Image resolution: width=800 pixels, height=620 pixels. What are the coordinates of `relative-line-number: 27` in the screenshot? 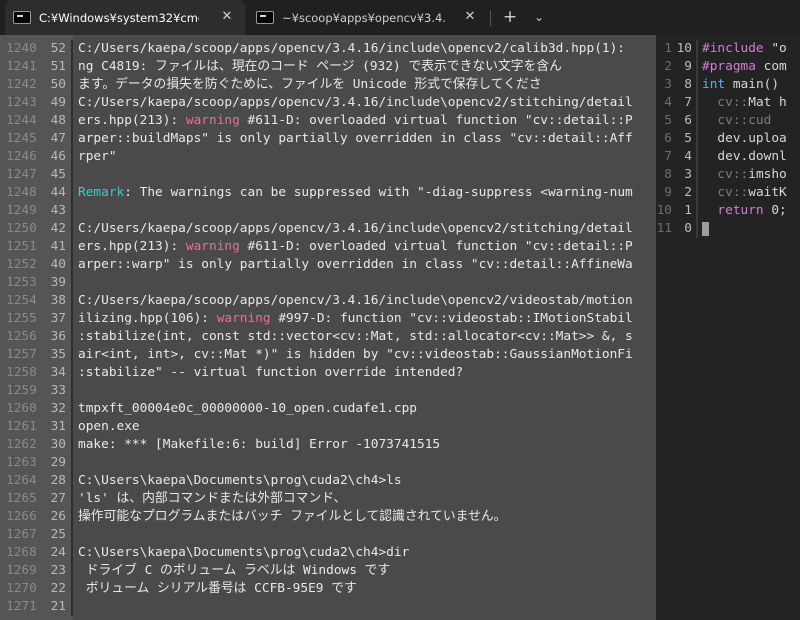 It's located at (58, 498).